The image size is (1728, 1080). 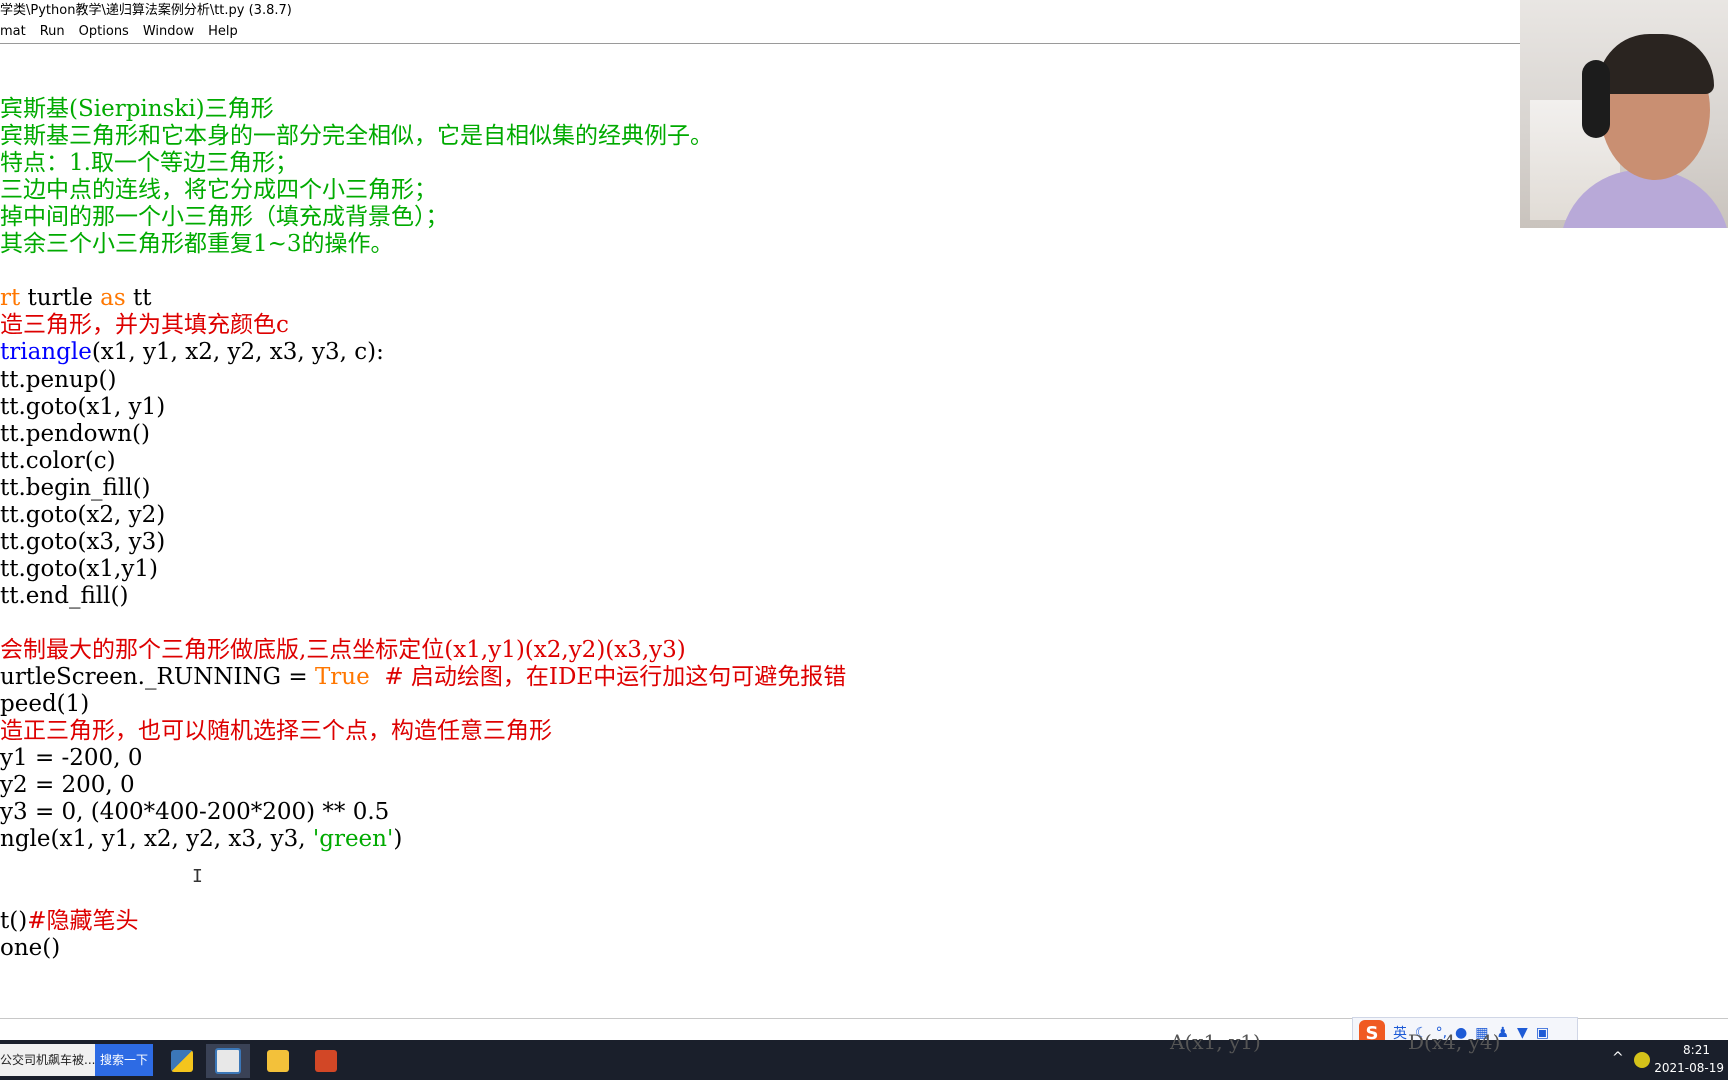 What do you see at coordinates (83, 920) in the screenshot?
I see `code-token: #隐藏笔头` at bounding box center [83, 920].